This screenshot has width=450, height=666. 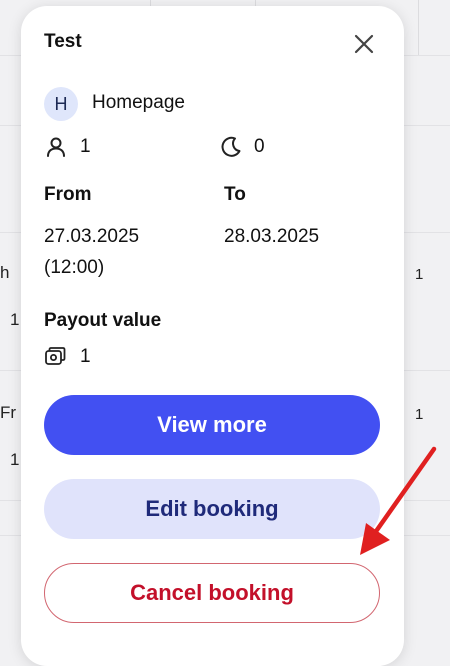 What do you see at coordinates (231, 146) in the screenshot?
I see `moon-icon` at bounding box center [231, 146].